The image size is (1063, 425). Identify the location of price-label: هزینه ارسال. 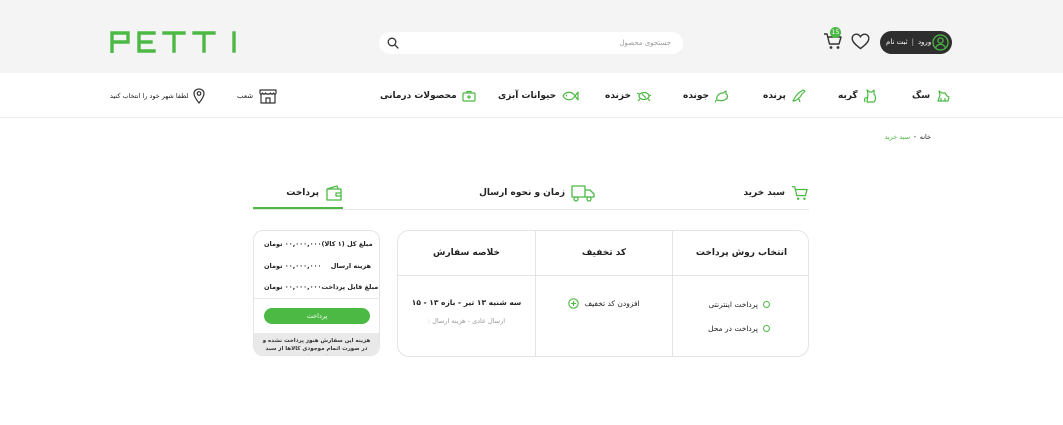
(350, 266).